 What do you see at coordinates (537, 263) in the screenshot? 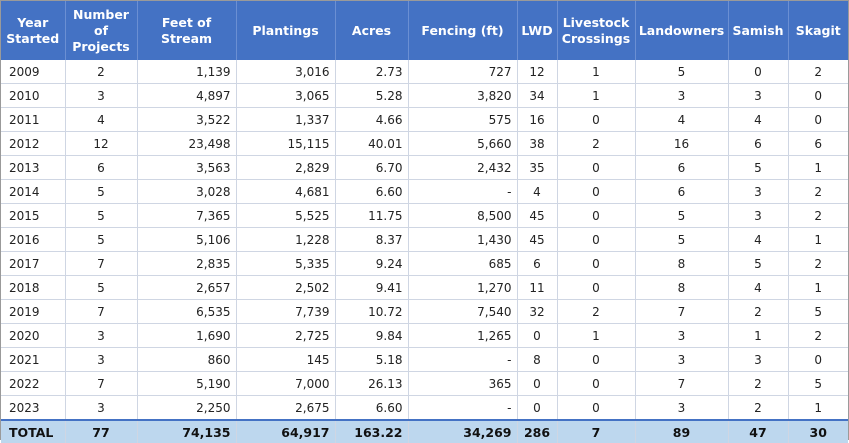
I see `cell-lwd: 6` at bounding box center [537, 263].